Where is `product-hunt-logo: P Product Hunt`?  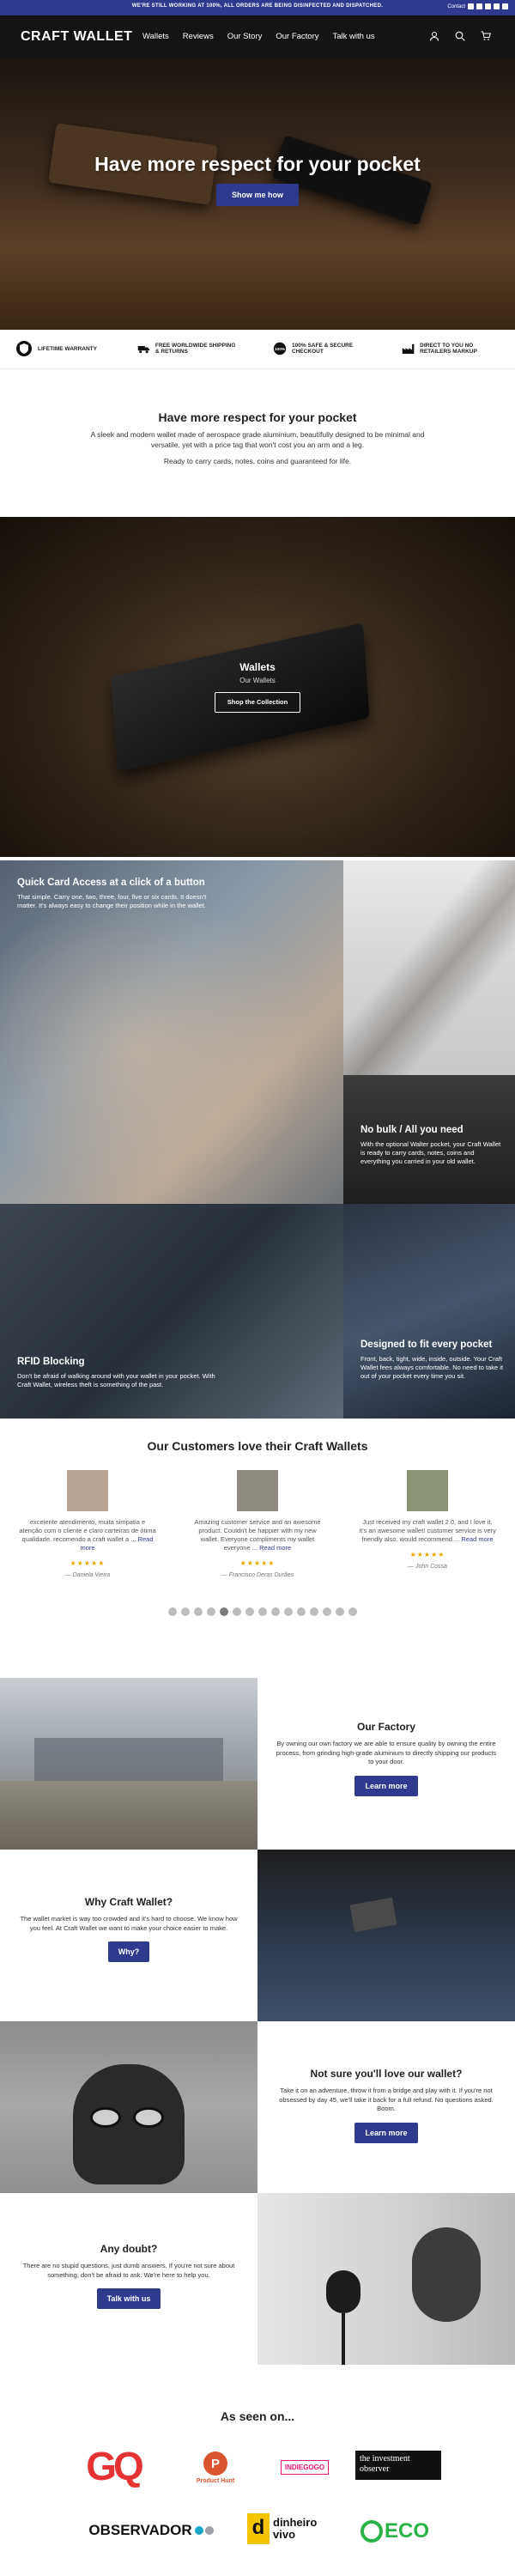
product-hunt-logo: P Product Hunt is located at coordinates (215, 2468).